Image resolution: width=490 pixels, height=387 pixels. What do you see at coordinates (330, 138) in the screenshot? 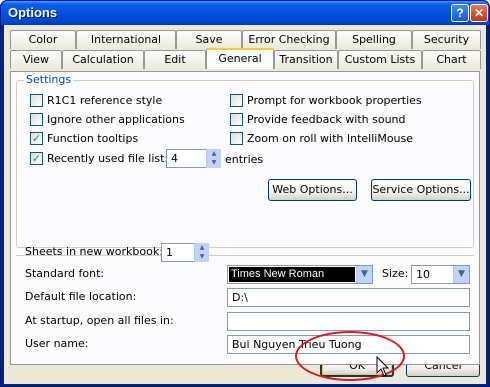
I see `zoom-roll-label: Zoom on roll with IntelliMouse` at bounding box center [330, 138].